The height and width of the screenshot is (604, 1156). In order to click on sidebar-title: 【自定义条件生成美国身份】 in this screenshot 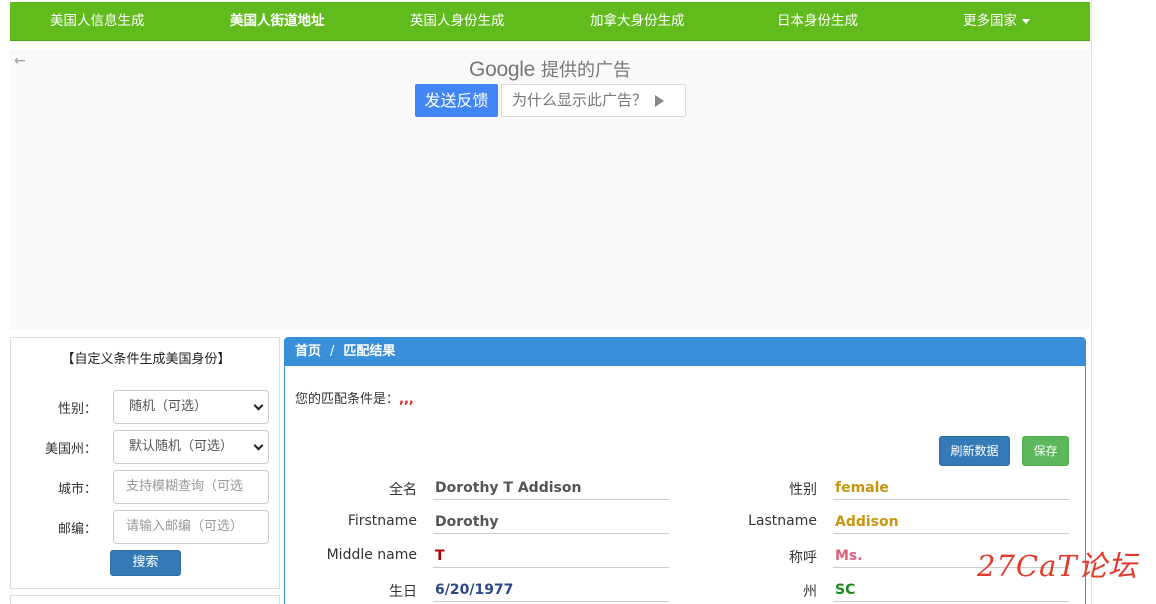, I will do `click(146, 359)`.